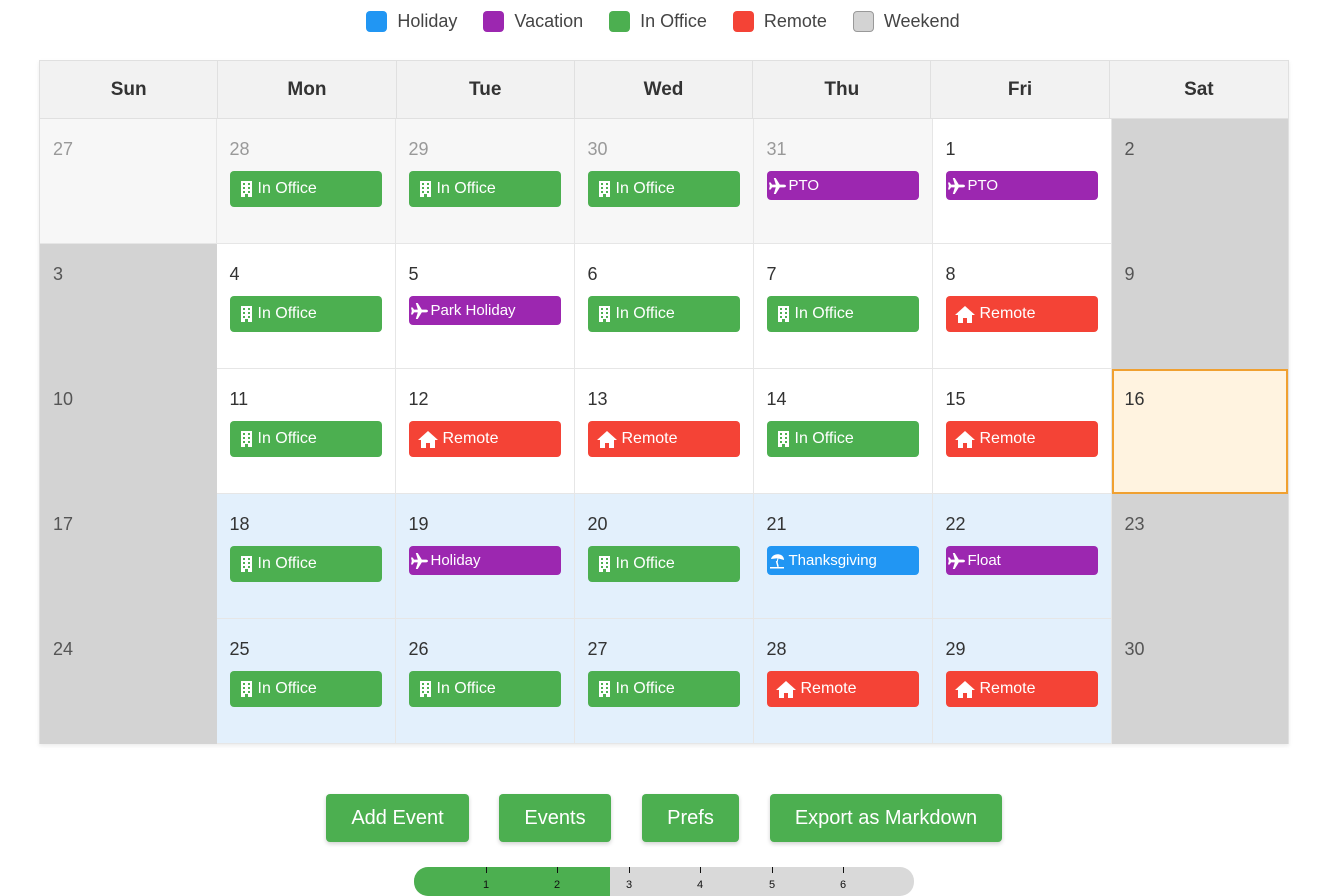 This screenshot has height=896, width=1326. I want to click on day-cell: 8 Remote, so click(1022, 306).